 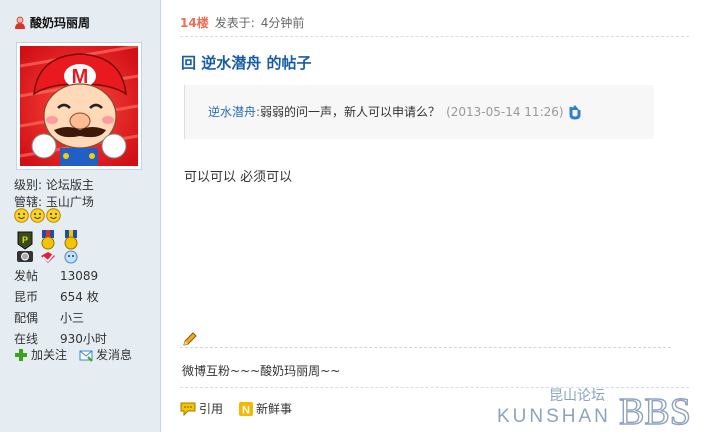 I want to click on quote-button-label: 引用, so click(x=211, y=409).